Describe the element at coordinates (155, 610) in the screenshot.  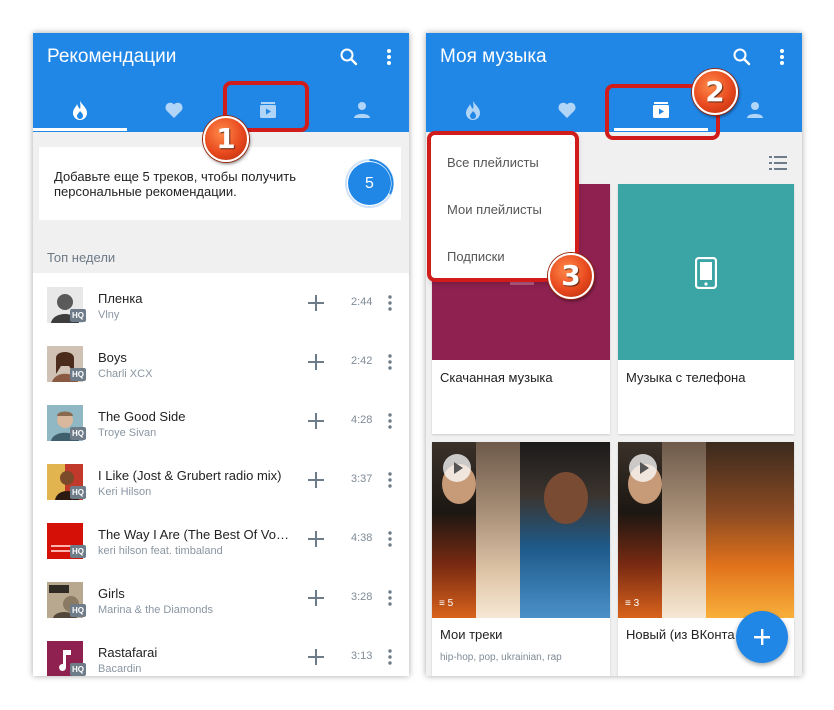
I see `track-artist: Marina & the Diamonds` at that location.